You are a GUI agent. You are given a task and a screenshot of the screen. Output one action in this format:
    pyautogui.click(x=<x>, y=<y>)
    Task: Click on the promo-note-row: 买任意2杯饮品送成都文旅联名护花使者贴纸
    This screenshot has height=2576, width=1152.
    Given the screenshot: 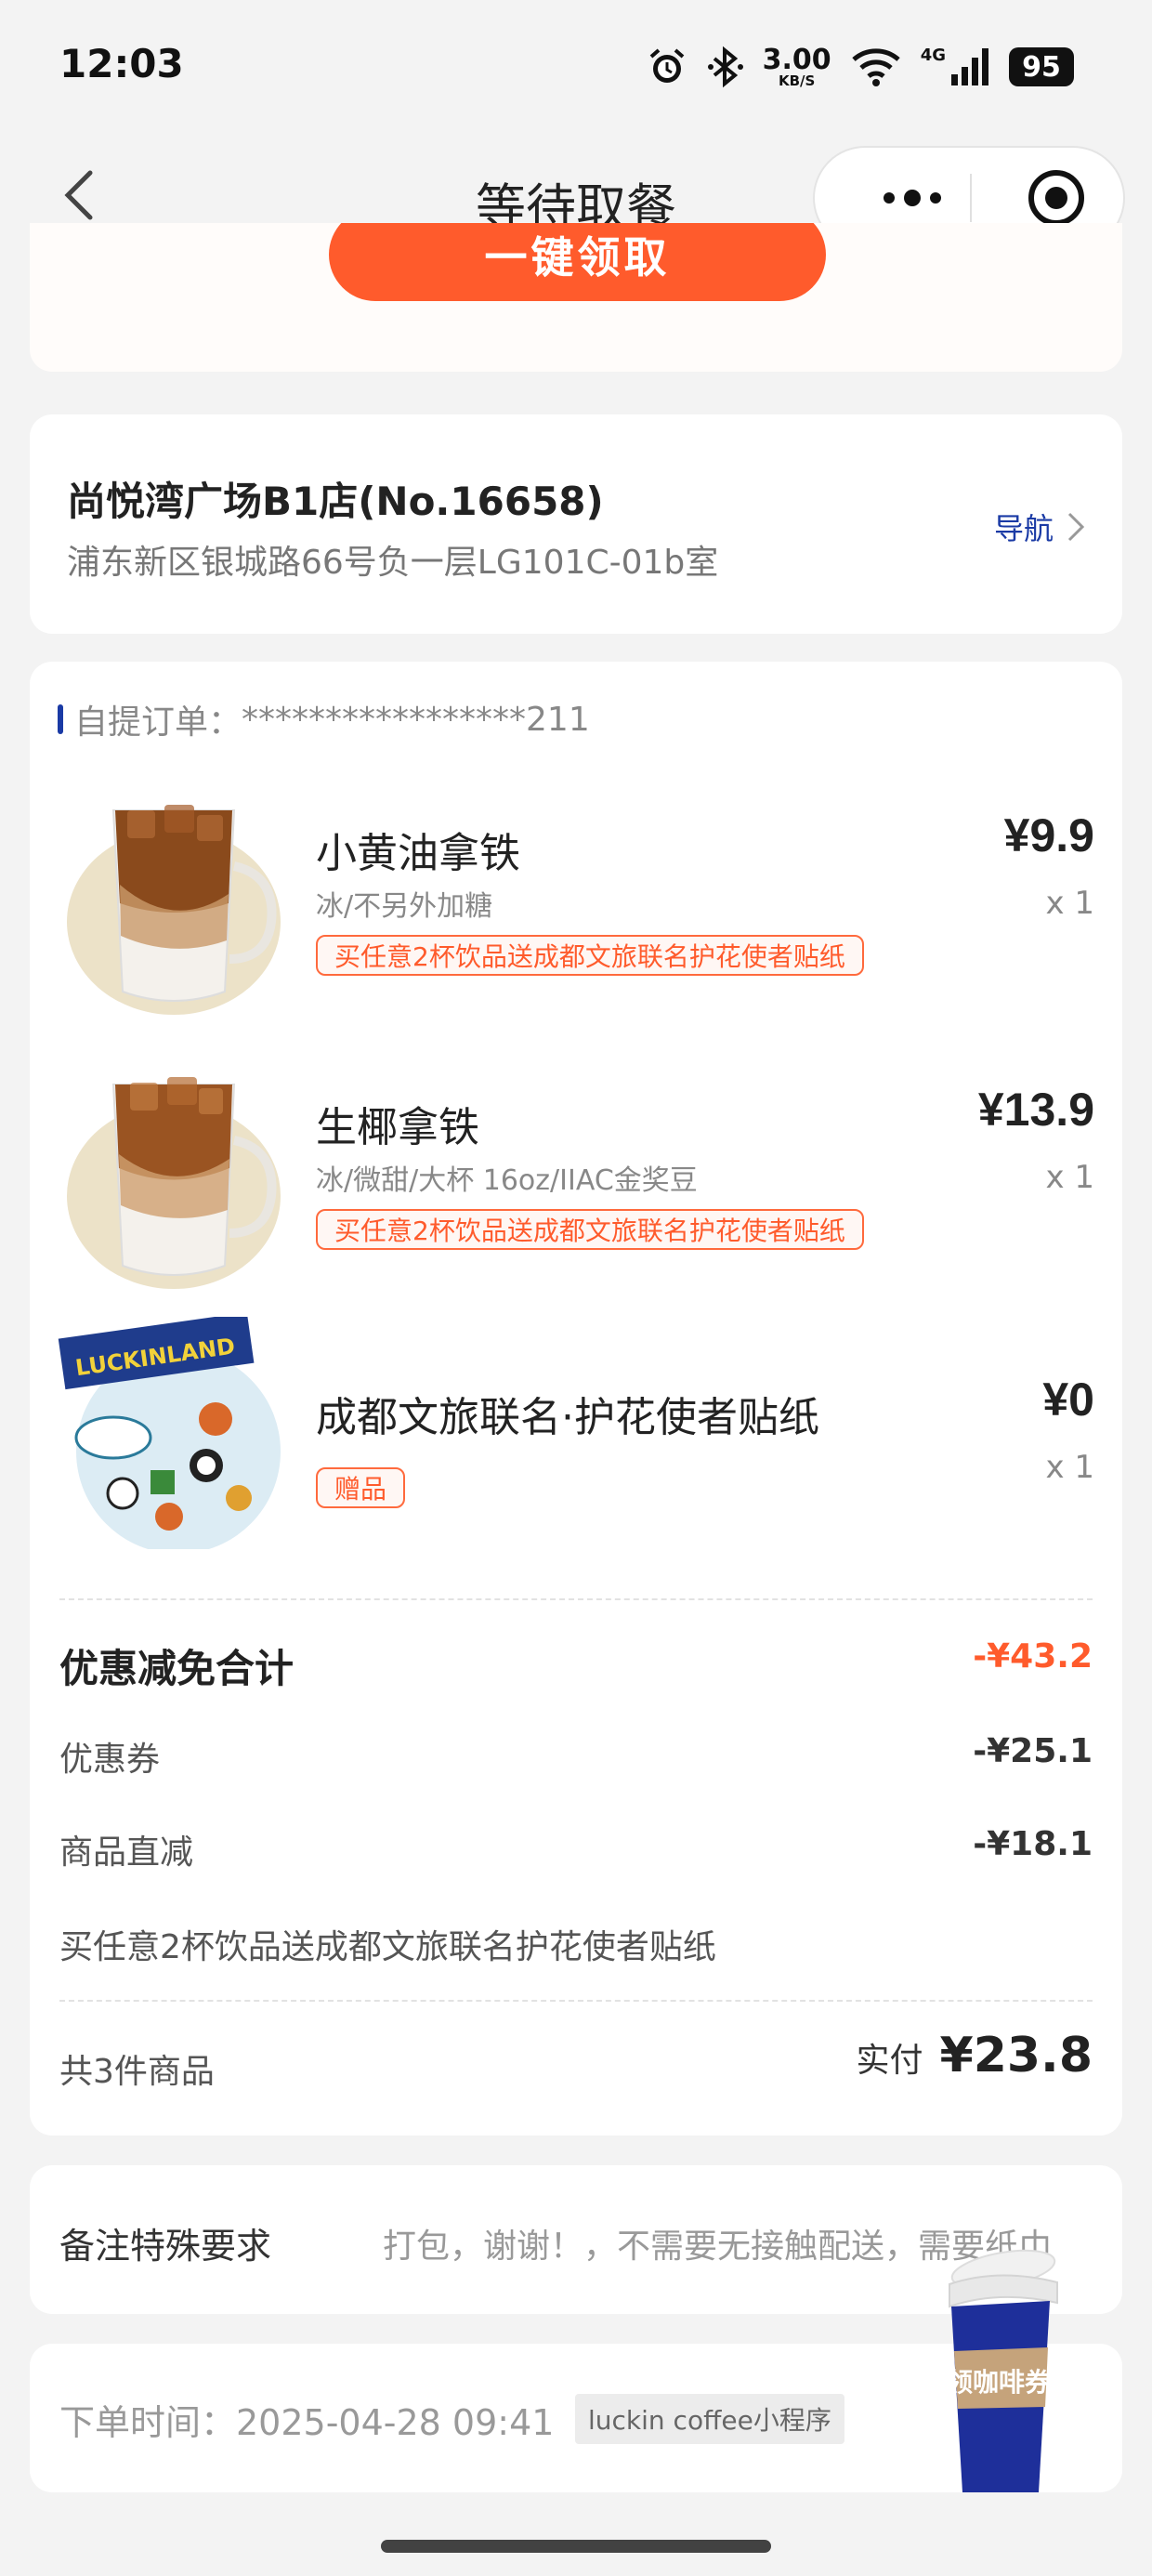 What is the action you would take?
    pyautogui.click(x=576, y=1943)
    